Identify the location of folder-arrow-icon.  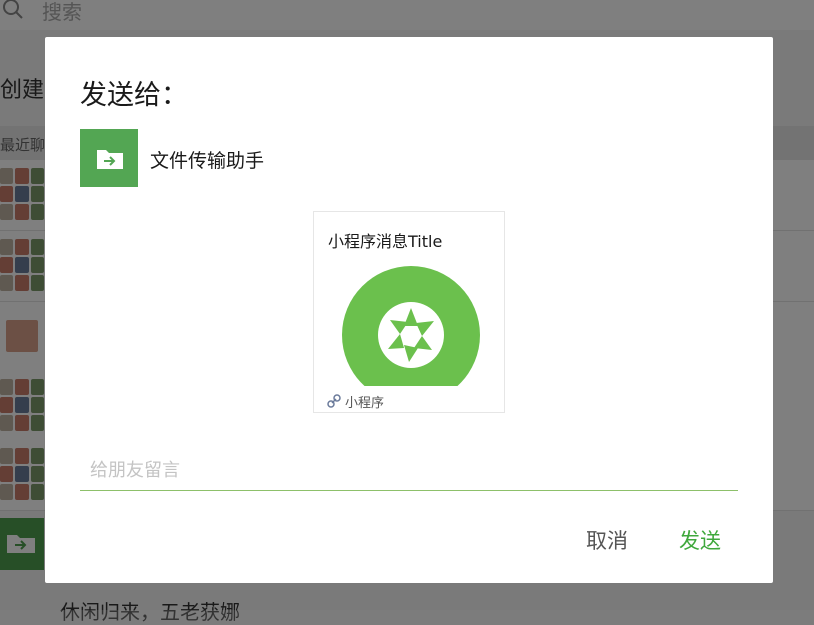
(110, 159).